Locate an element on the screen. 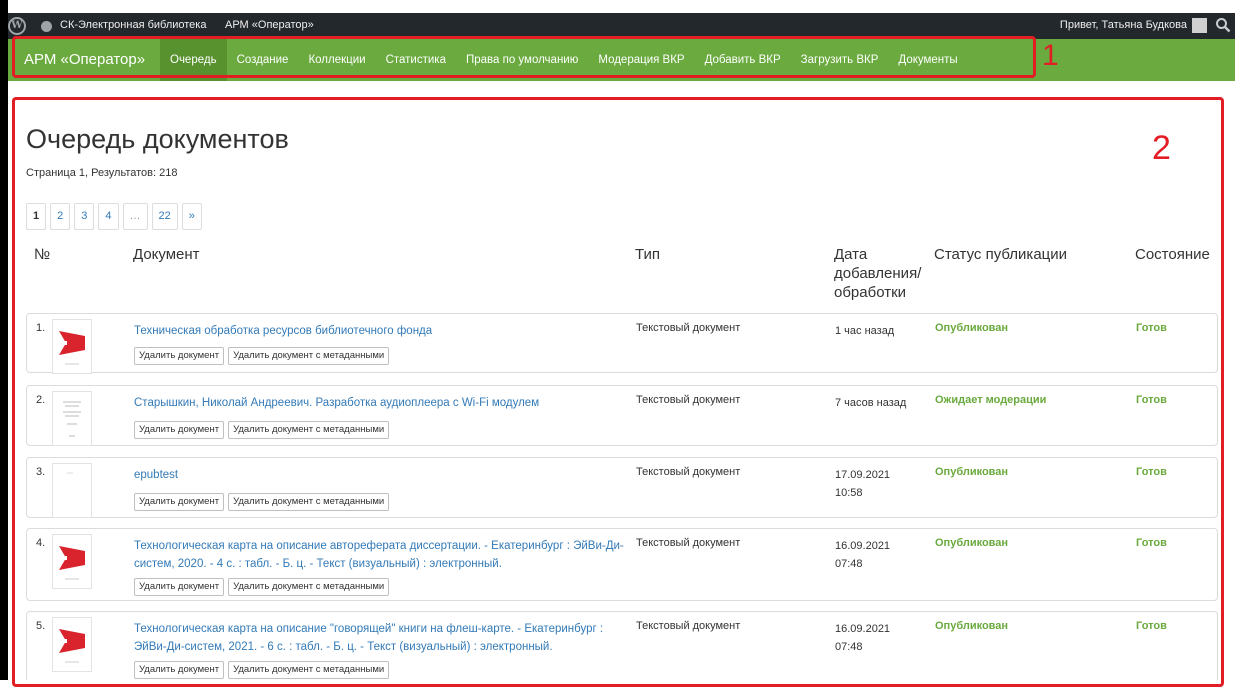  annotation-label-1: 1 is located at coordinates (1050, 55).